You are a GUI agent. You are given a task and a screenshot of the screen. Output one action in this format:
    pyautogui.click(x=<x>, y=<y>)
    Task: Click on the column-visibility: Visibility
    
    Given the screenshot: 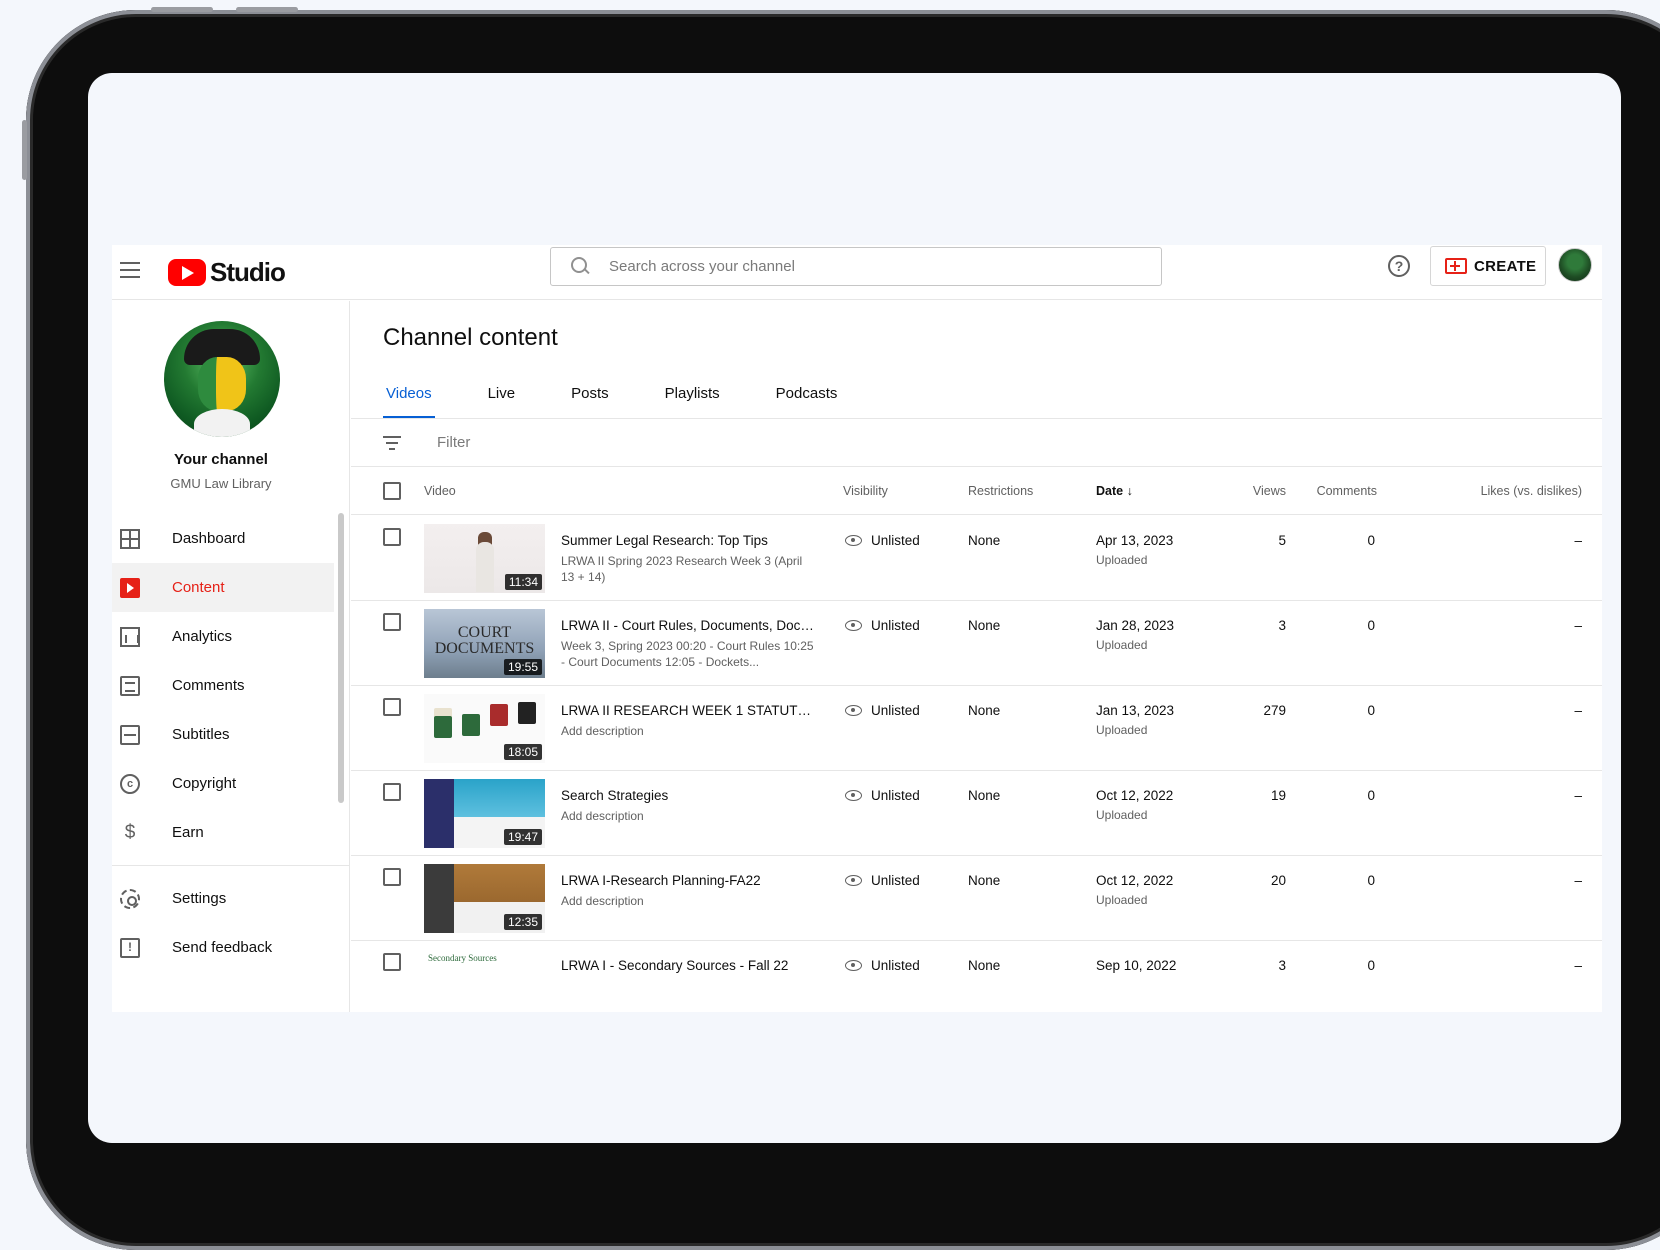 What is the action you would take?
    pyautogui.click(x=865, y=491)
    